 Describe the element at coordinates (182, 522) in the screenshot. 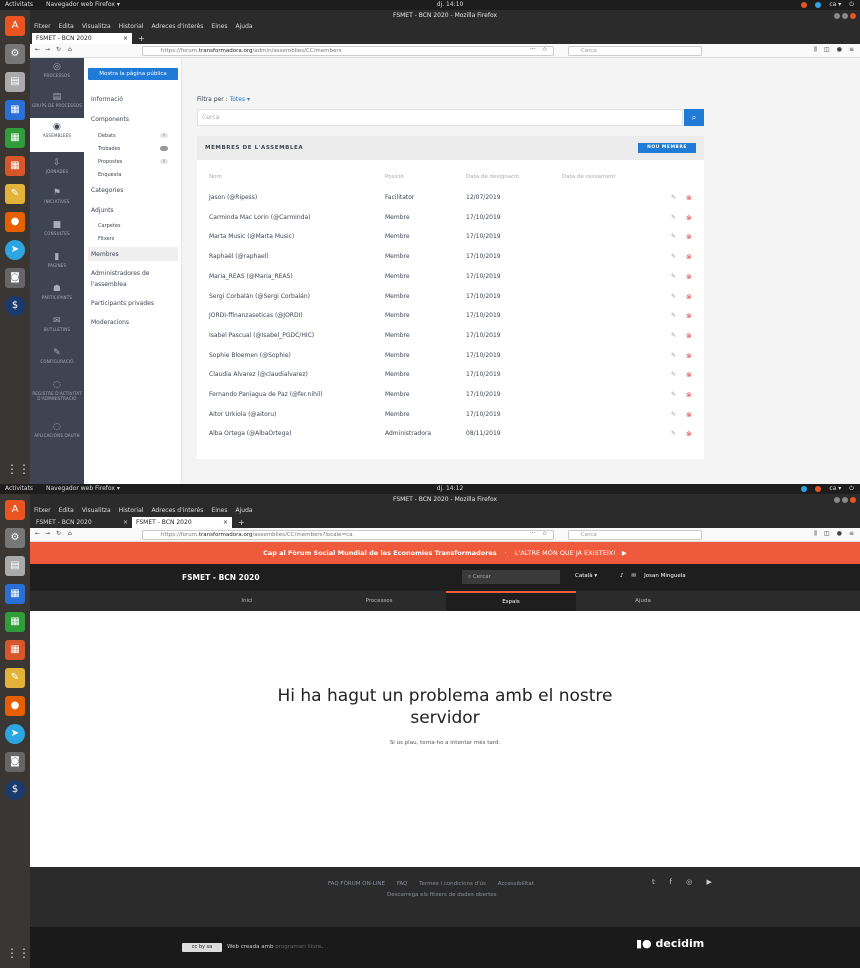

I see `tab-fsmet-2: FSMET - BCN 2020 ×` at that location.